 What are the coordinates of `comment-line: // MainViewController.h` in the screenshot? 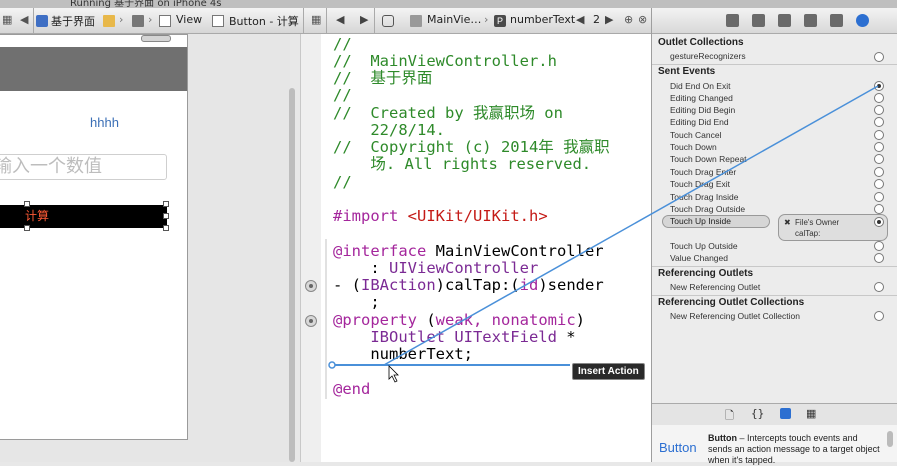 It's located at (445, 61).